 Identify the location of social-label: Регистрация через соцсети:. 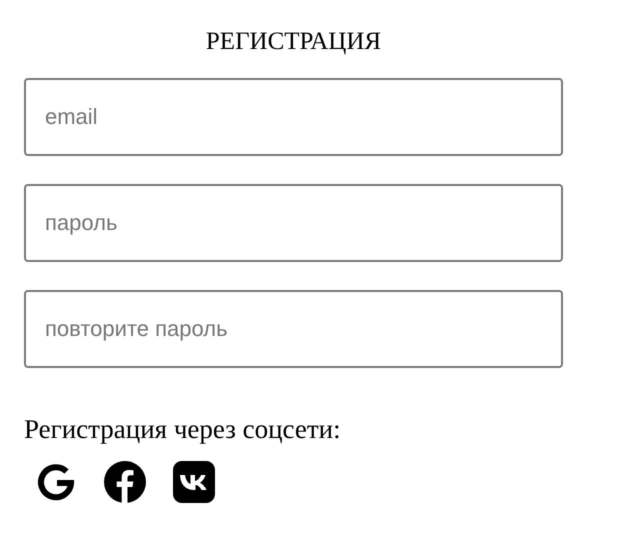
(183, 429).